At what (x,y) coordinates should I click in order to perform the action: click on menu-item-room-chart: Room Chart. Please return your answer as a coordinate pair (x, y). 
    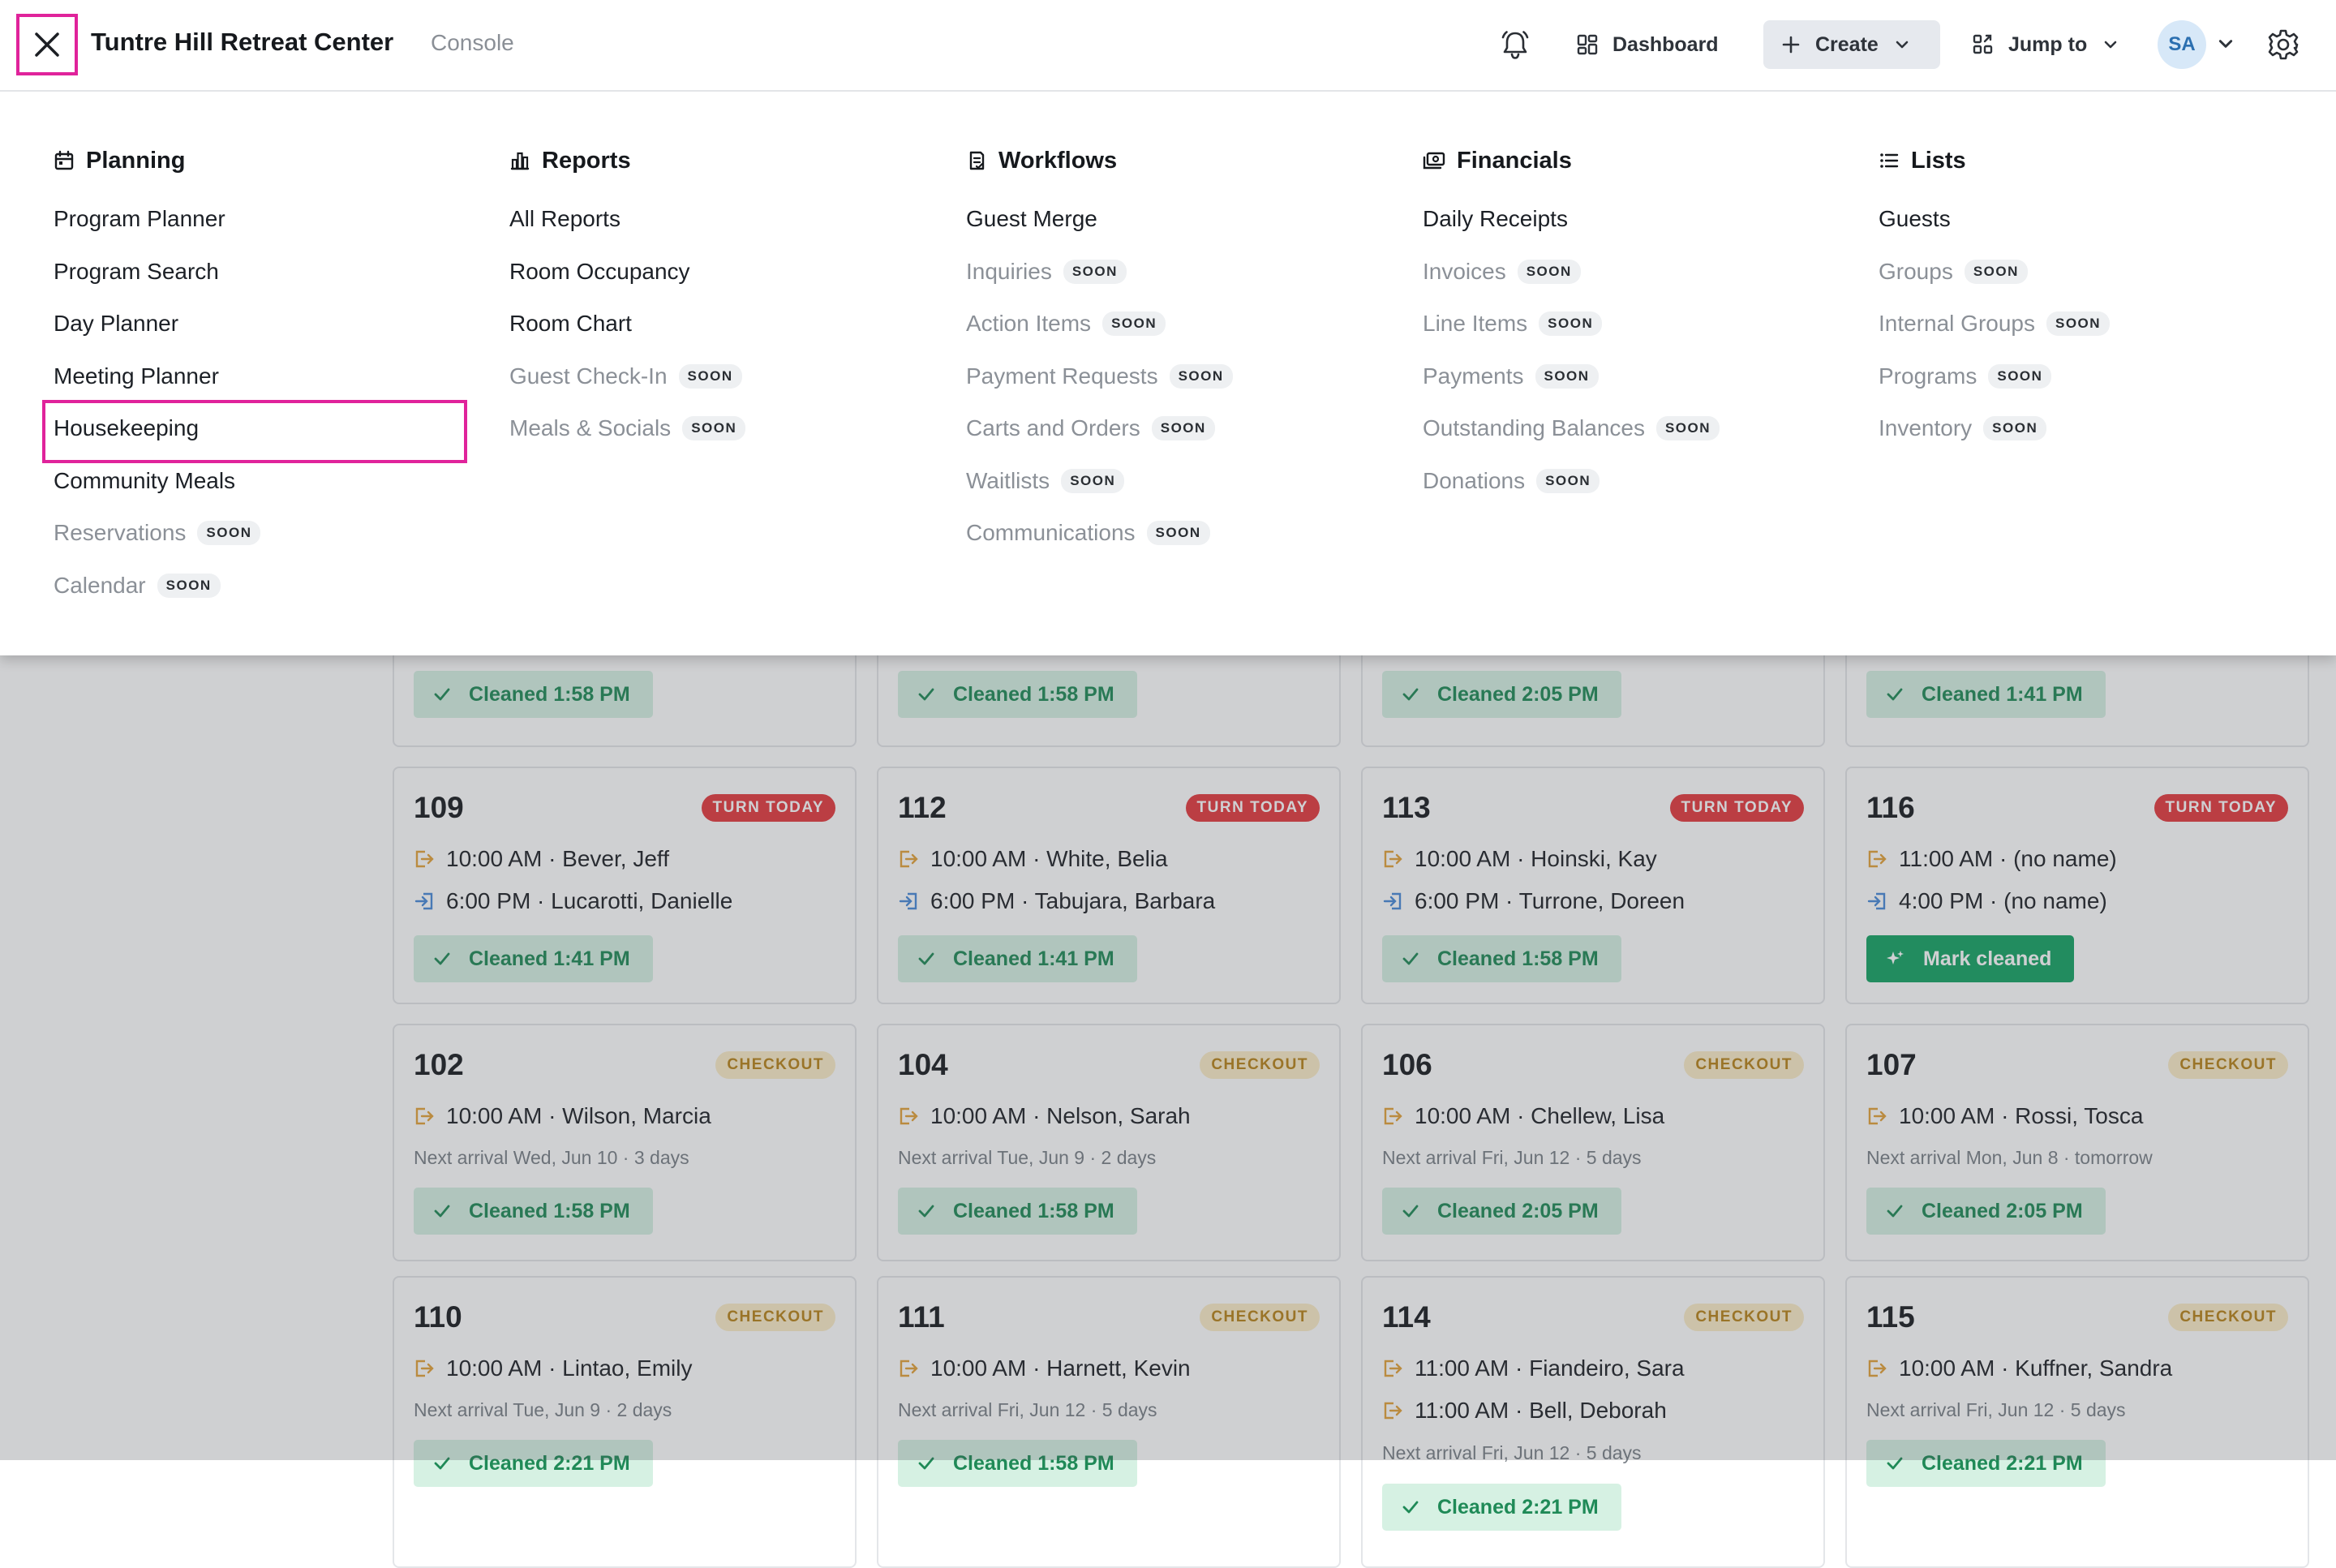
    Looking at the image, I should click on (728, 324).